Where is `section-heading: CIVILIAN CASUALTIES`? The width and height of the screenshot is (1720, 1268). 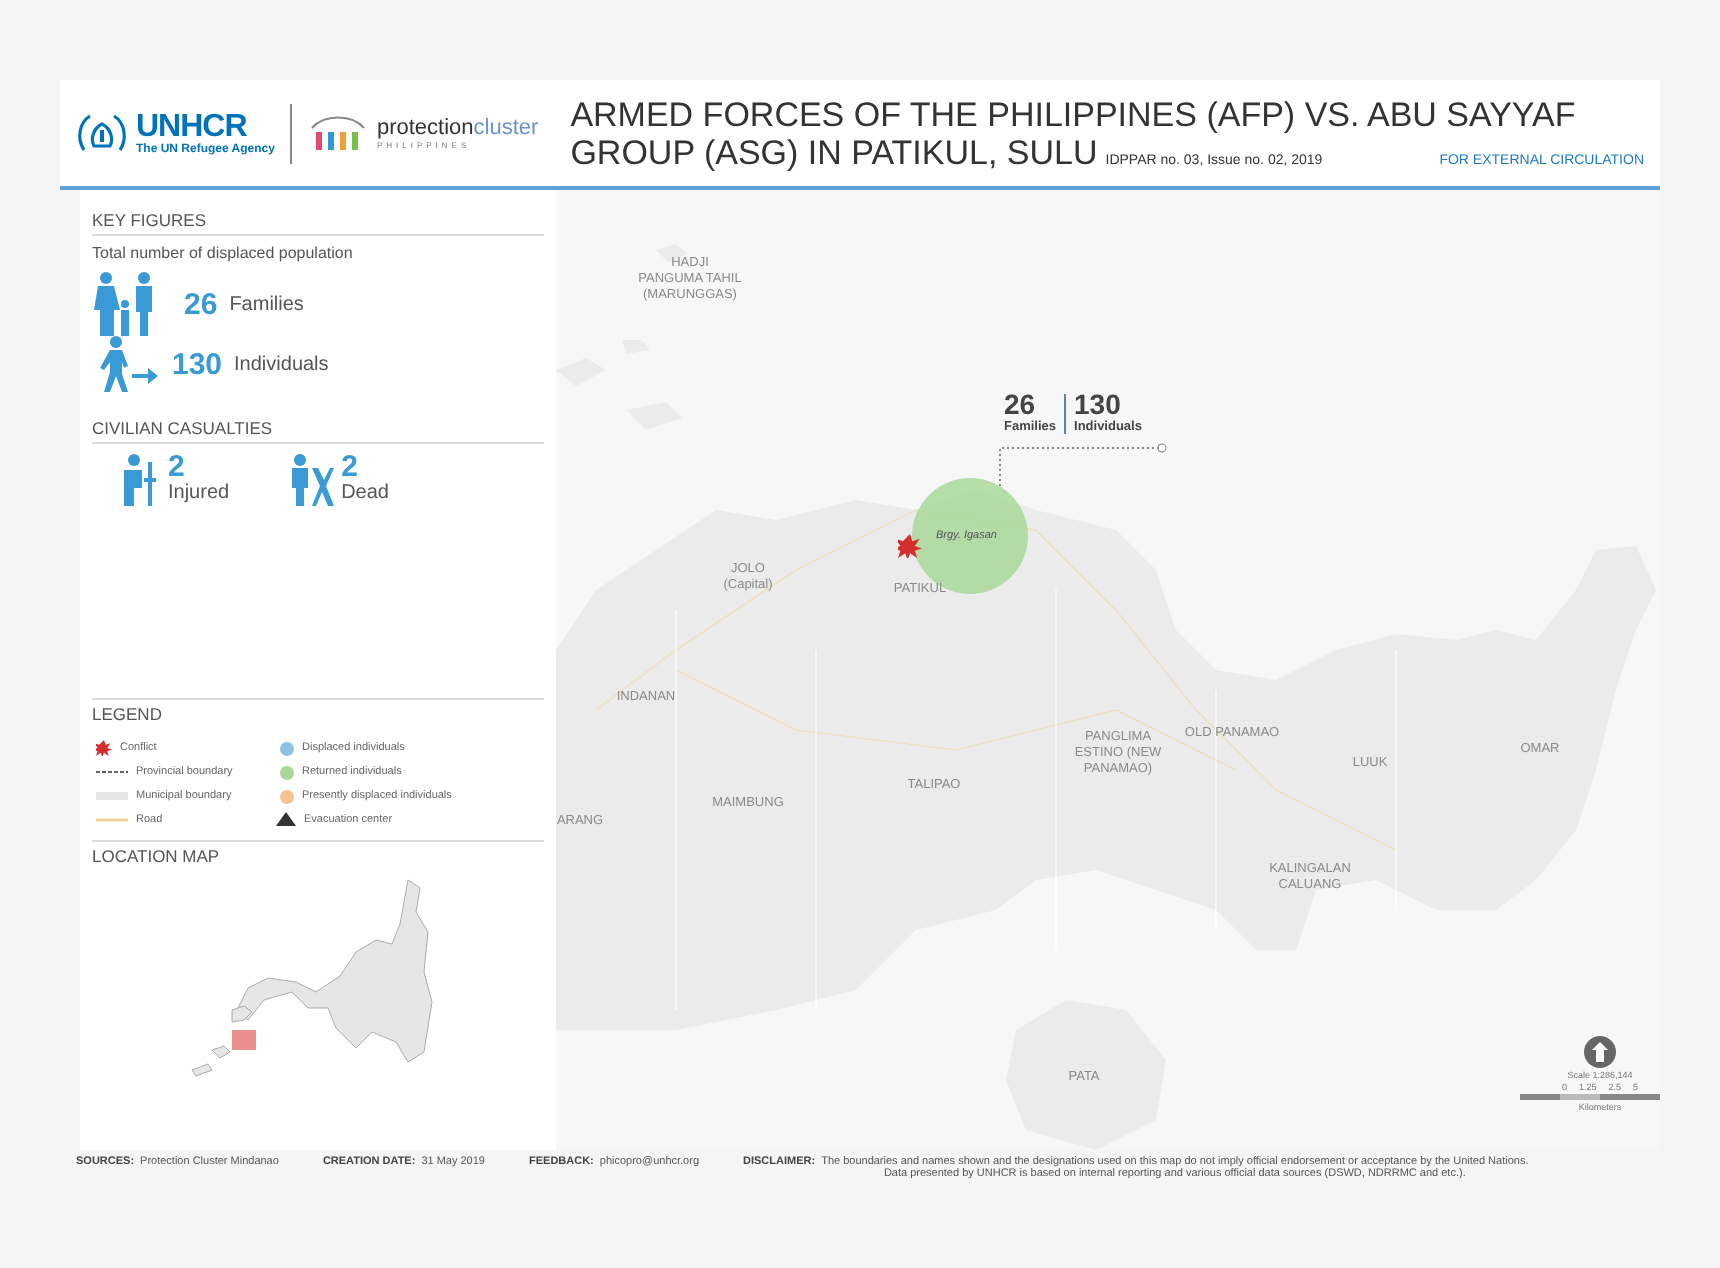
section-heading: CIVILIAN CASUALTIES is located at coordinates (318, 429).